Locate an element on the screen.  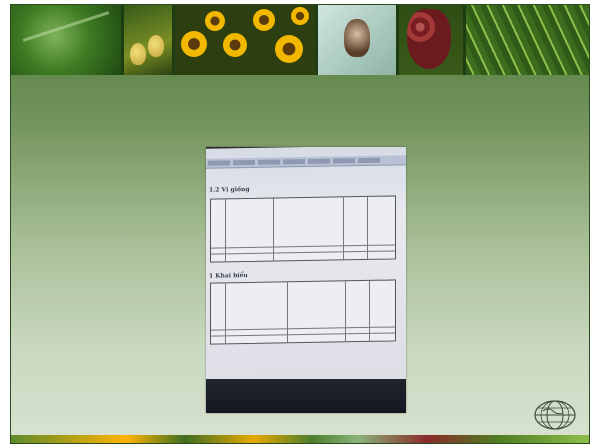
globe-logo-icon is located at coordinates (555, 415).